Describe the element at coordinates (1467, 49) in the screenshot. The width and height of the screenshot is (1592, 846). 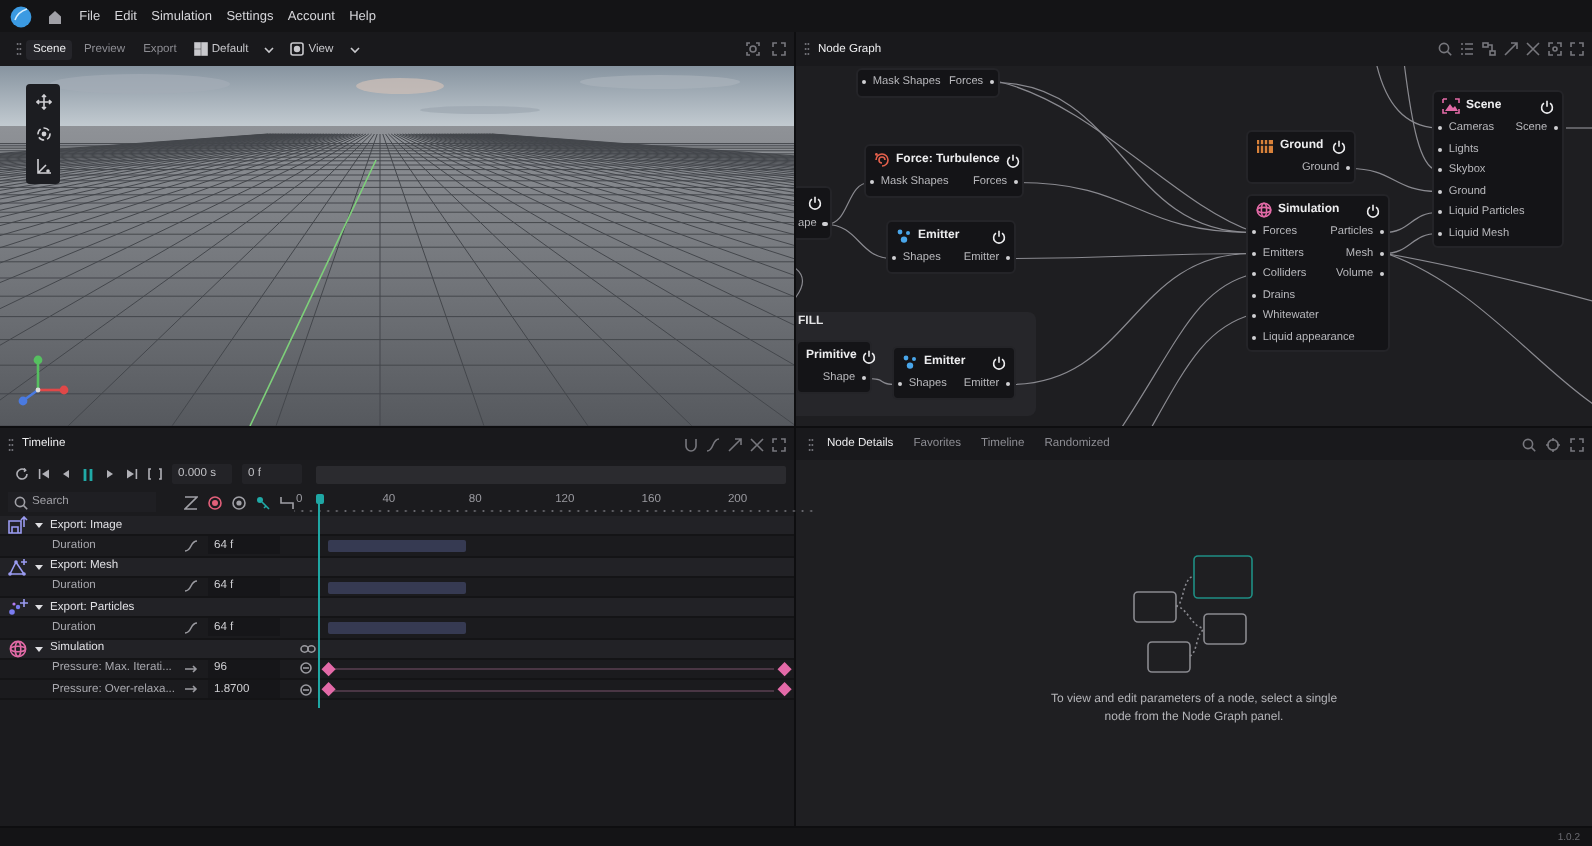
I see `list-icon` at that location.